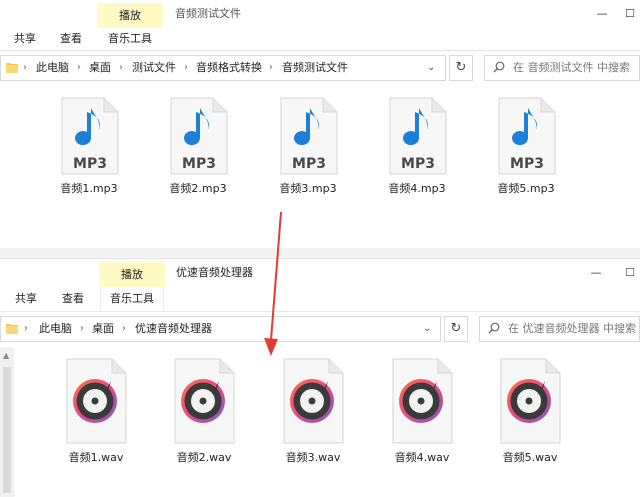  I want to click on file-item: MP3 音频4.mp3, so click(417, 146).